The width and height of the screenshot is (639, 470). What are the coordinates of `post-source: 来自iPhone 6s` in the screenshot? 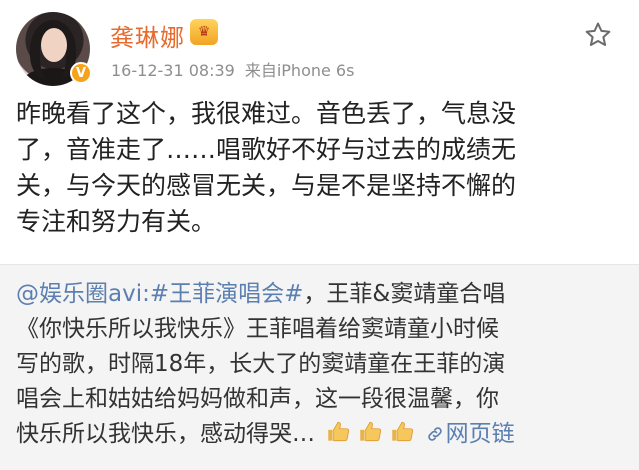 It's located at (299, 70).